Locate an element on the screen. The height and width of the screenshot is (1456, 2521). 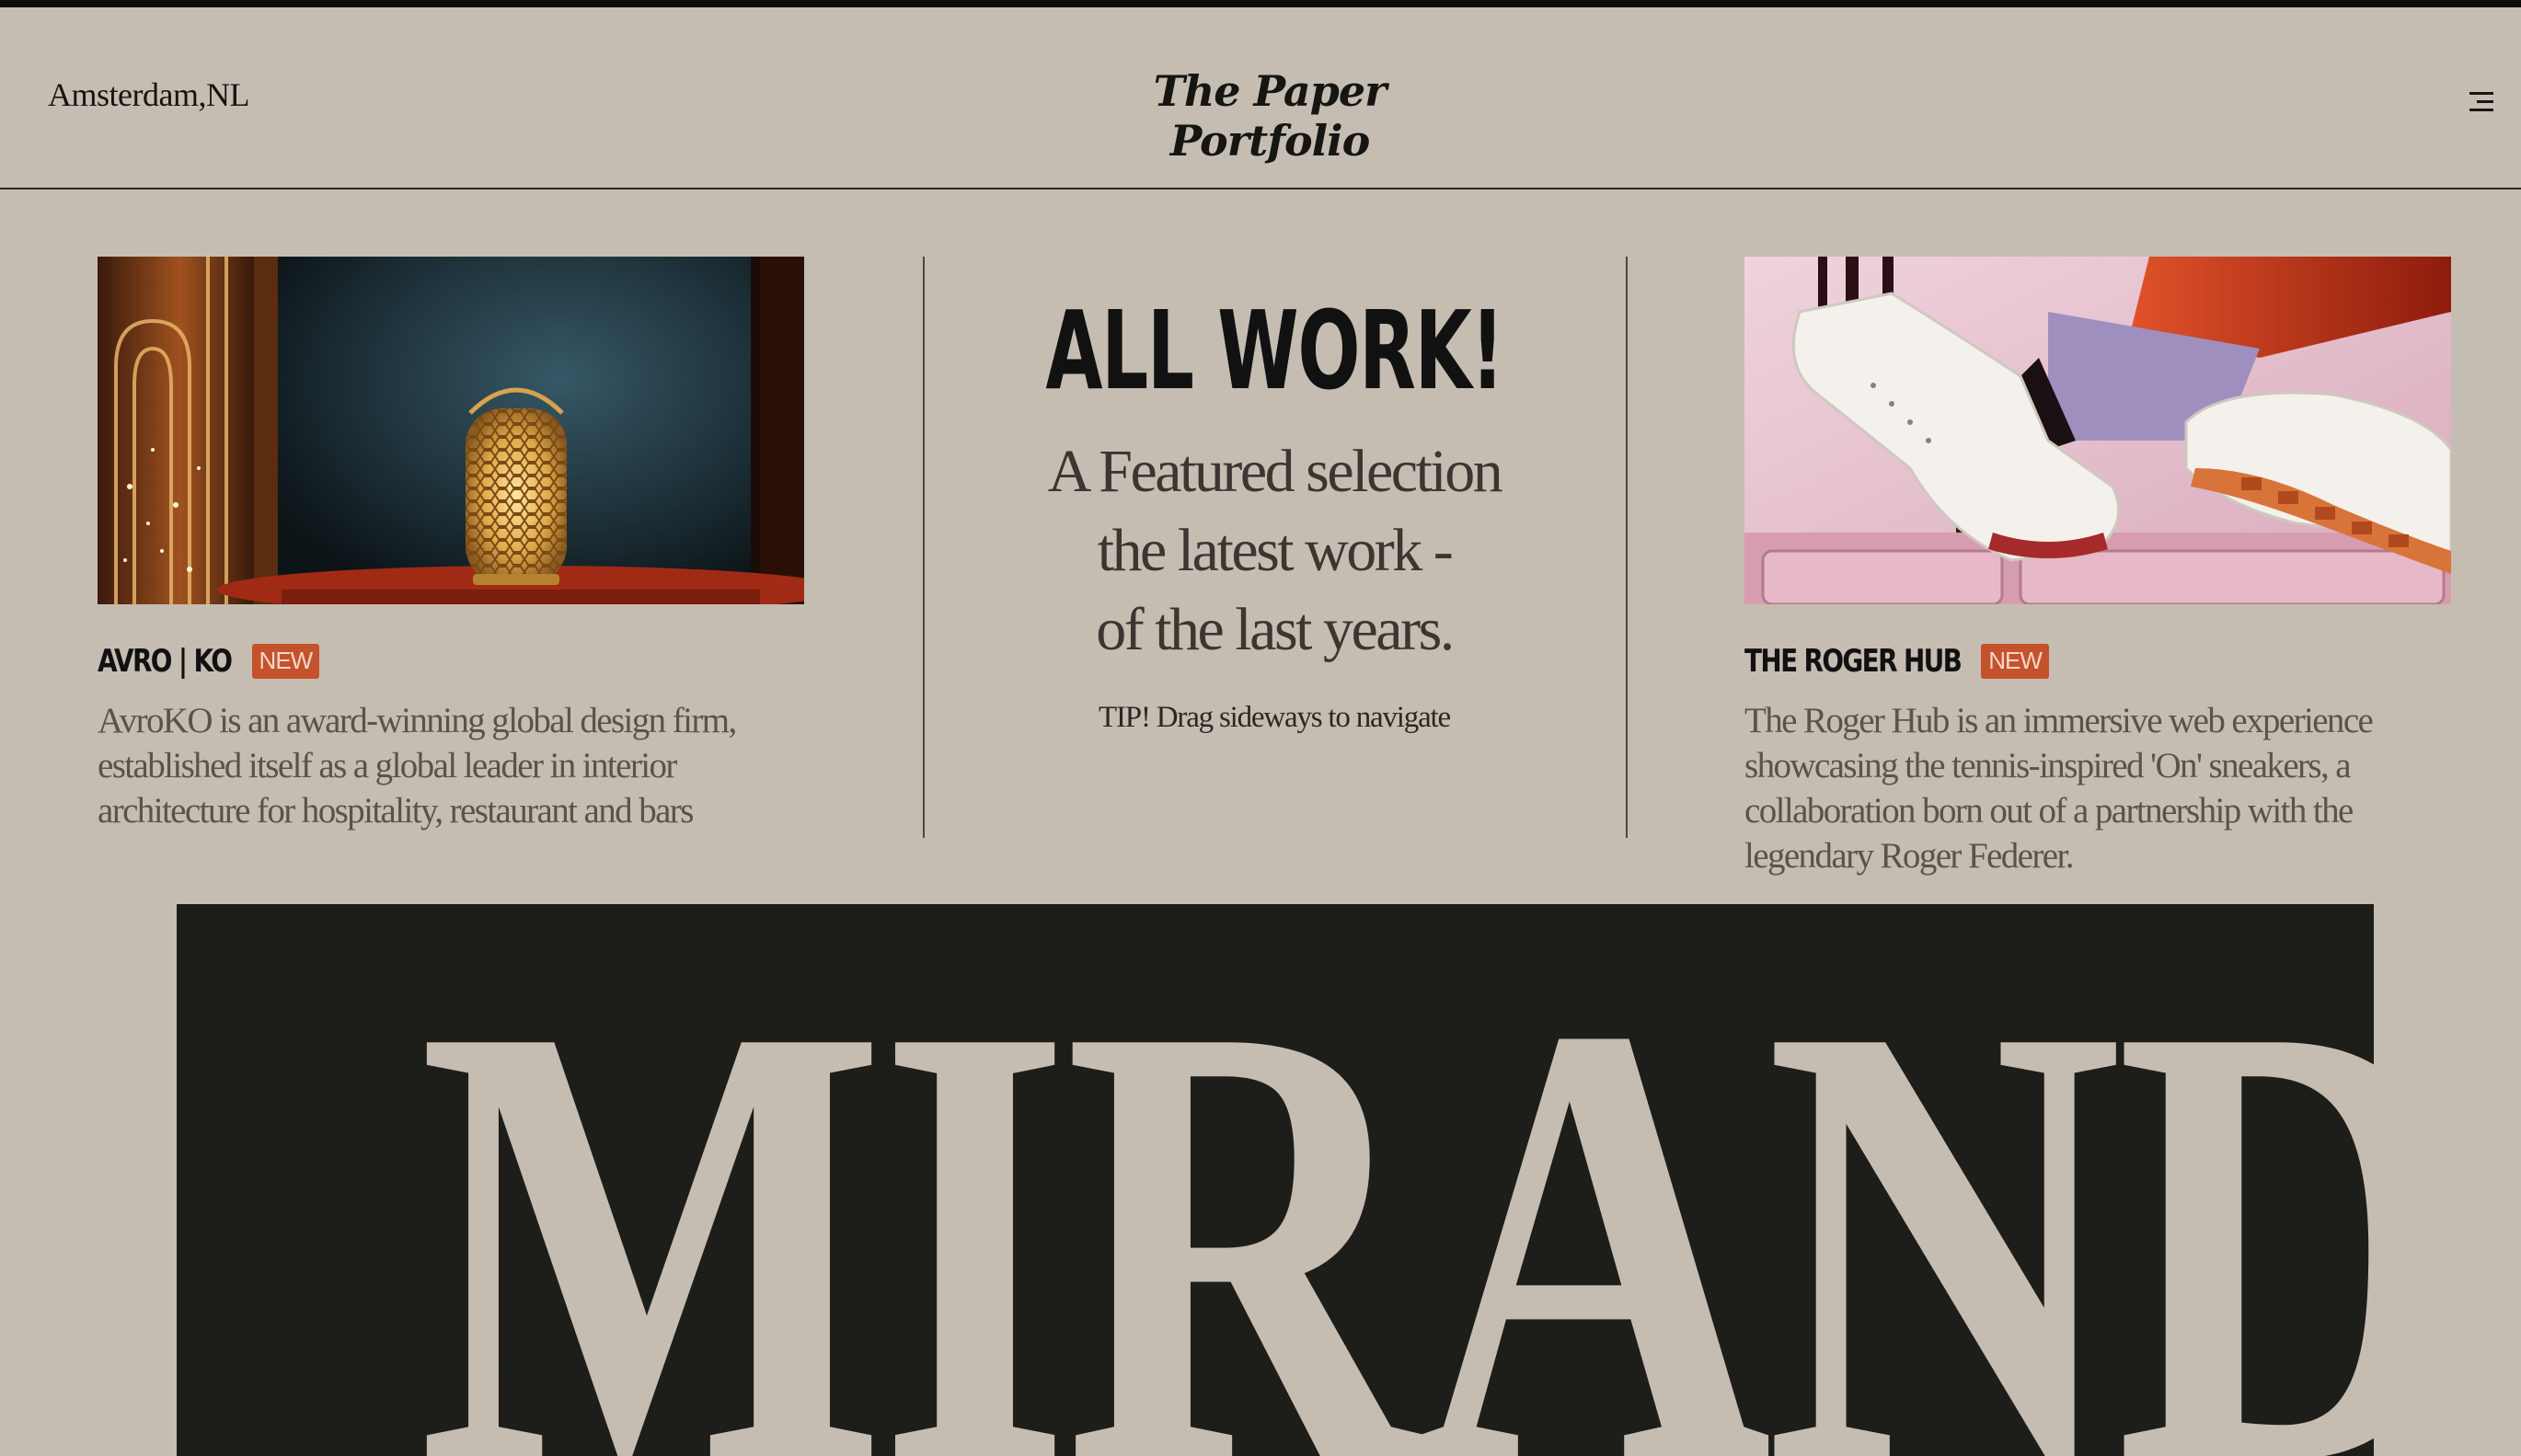
intro-subtitle-line: of the last years. is located at coordinates (1275, 629).